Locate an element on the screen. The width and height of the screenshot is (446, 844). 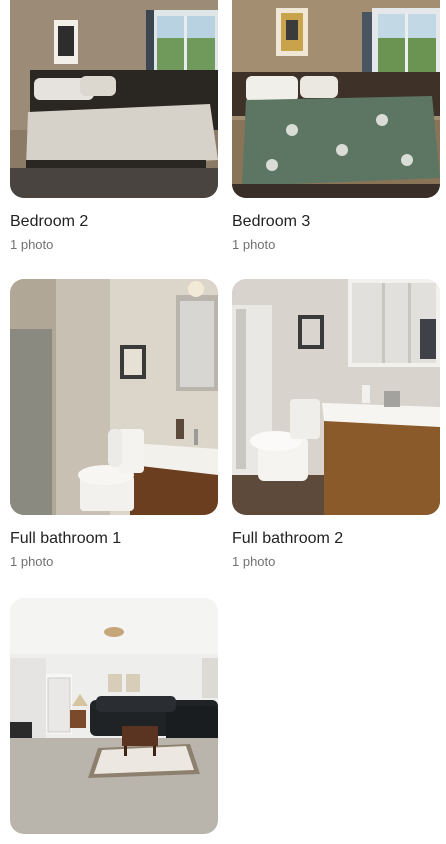
room-card-bedroom-2: Bedroom 2 1 photo is located at coordinates (114, 126).